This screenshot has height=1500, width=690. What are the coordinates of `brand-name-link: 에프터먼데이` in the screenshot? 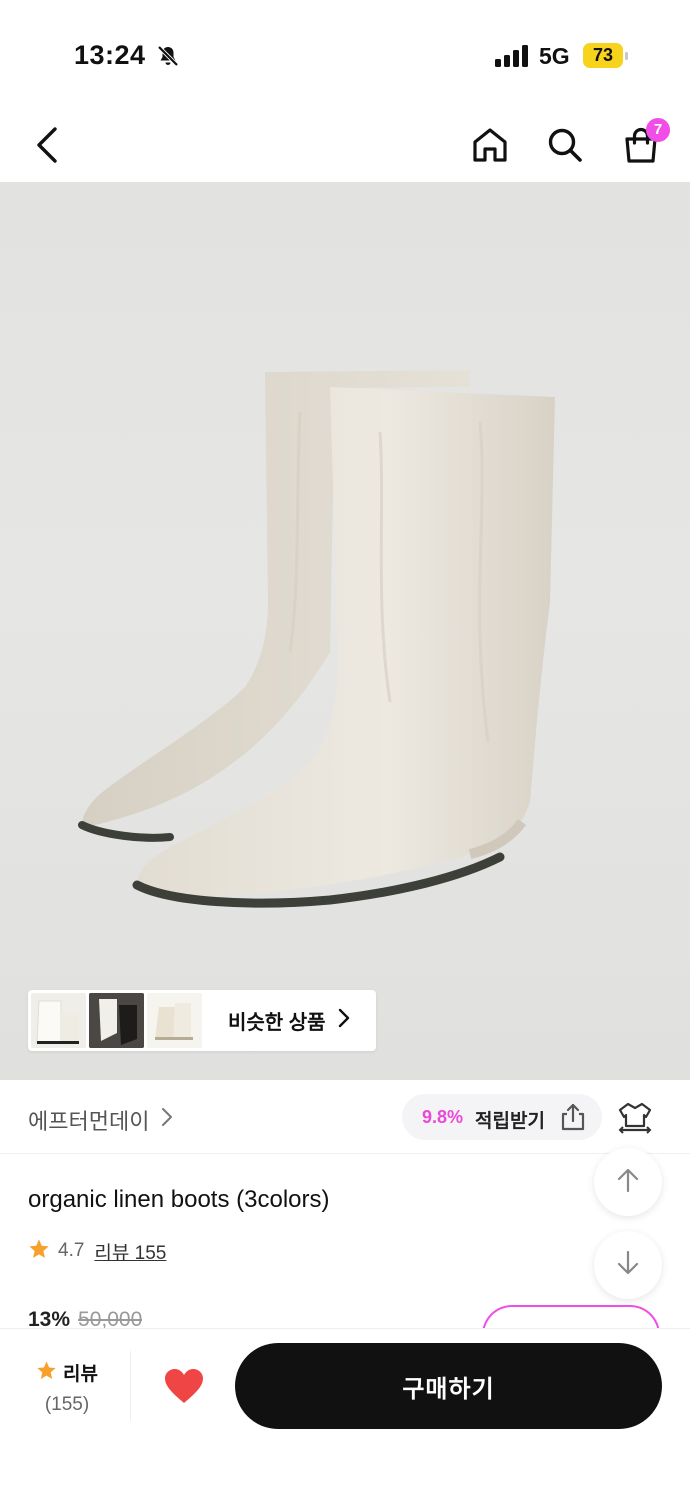 It's located at (88, 1120).